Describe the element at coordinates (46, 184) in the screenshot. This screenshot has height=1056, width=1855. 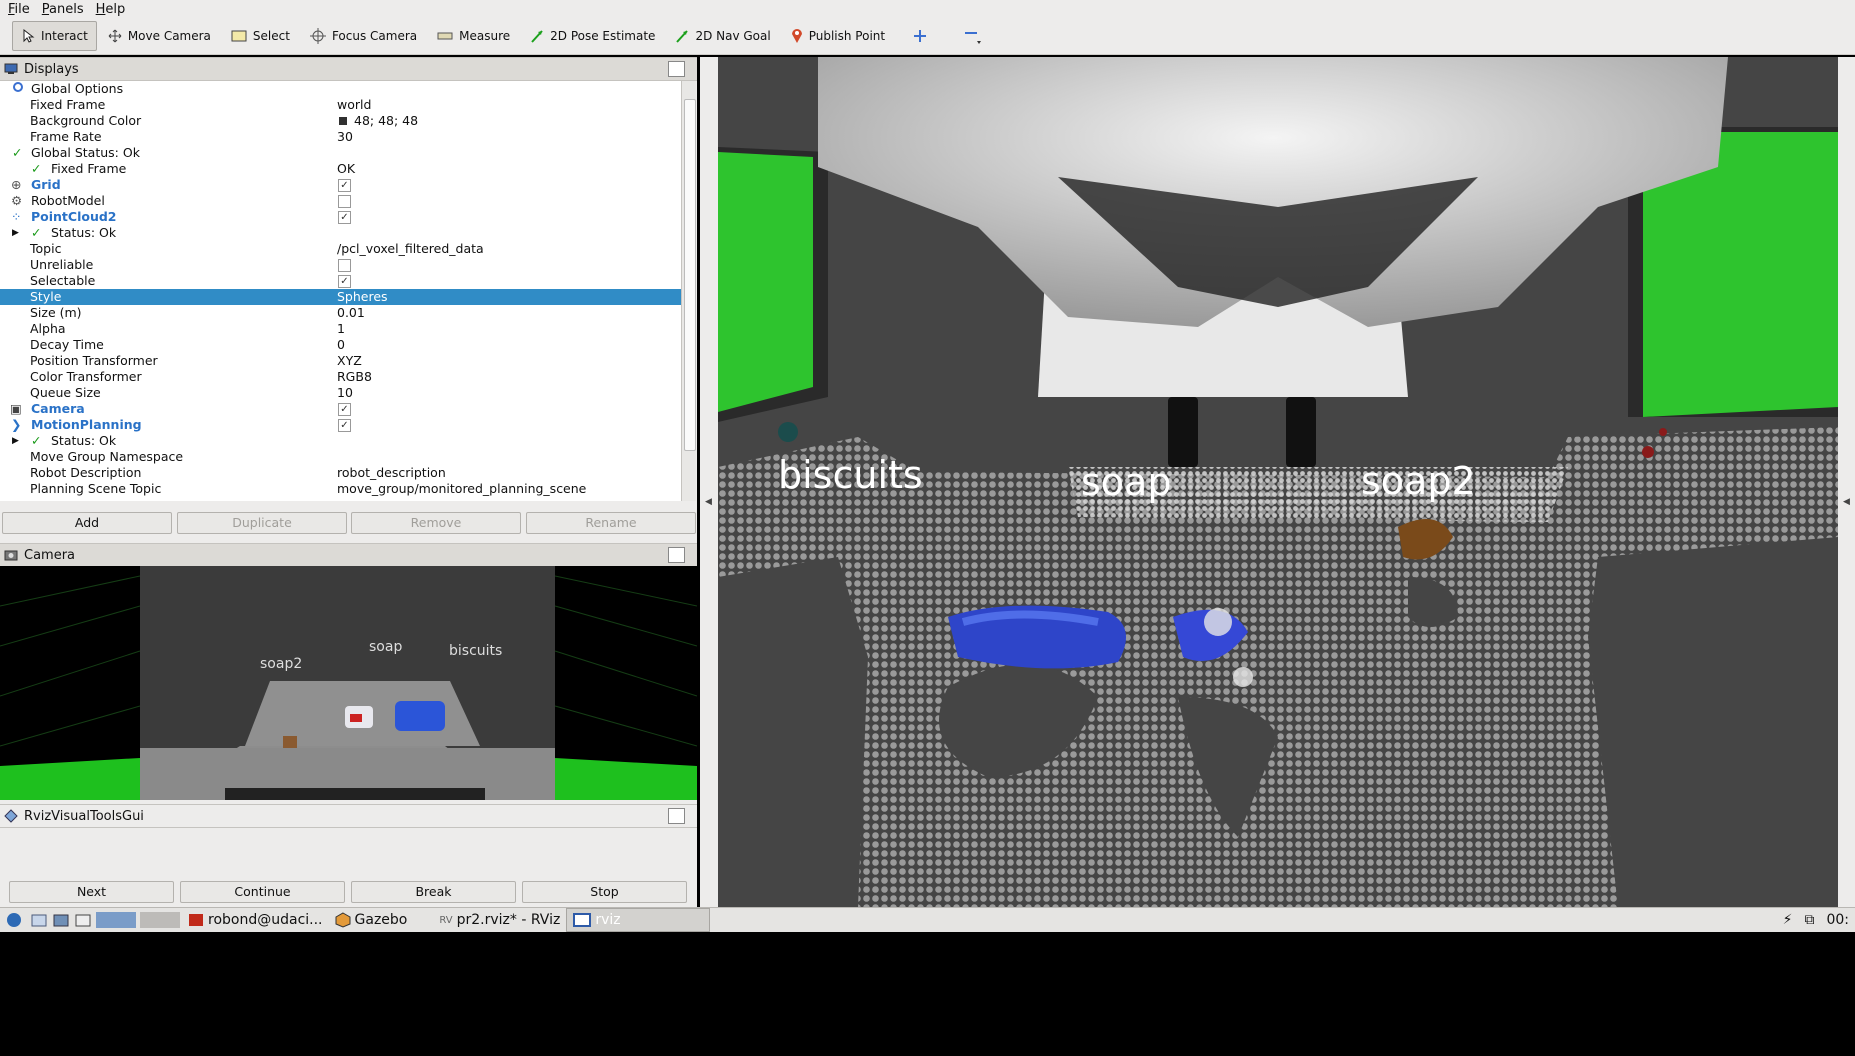
I see `tree-row-label: Grid` at that location.